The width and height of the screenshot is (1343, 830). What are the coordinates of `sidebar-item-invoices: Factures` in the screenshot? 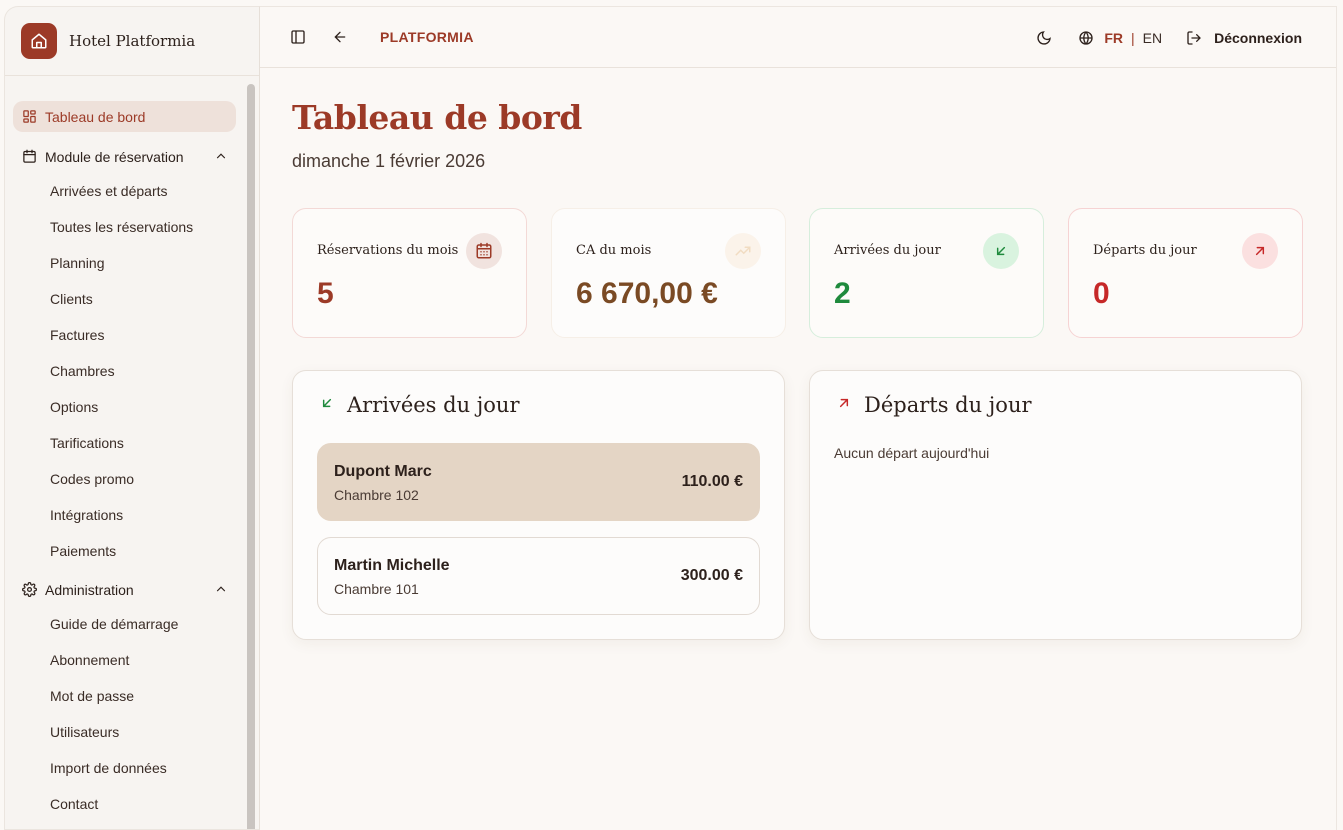 It's located at (154, 335).